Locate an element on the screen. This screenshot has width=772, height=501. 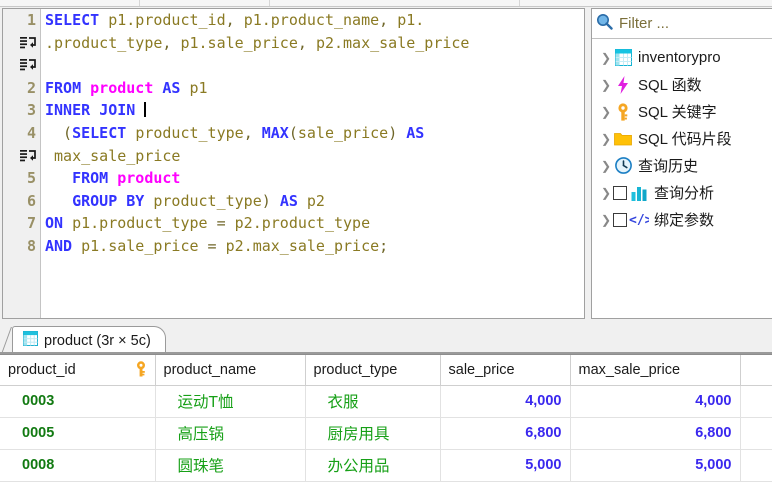
table-icon is located at coordinates (623, 57).